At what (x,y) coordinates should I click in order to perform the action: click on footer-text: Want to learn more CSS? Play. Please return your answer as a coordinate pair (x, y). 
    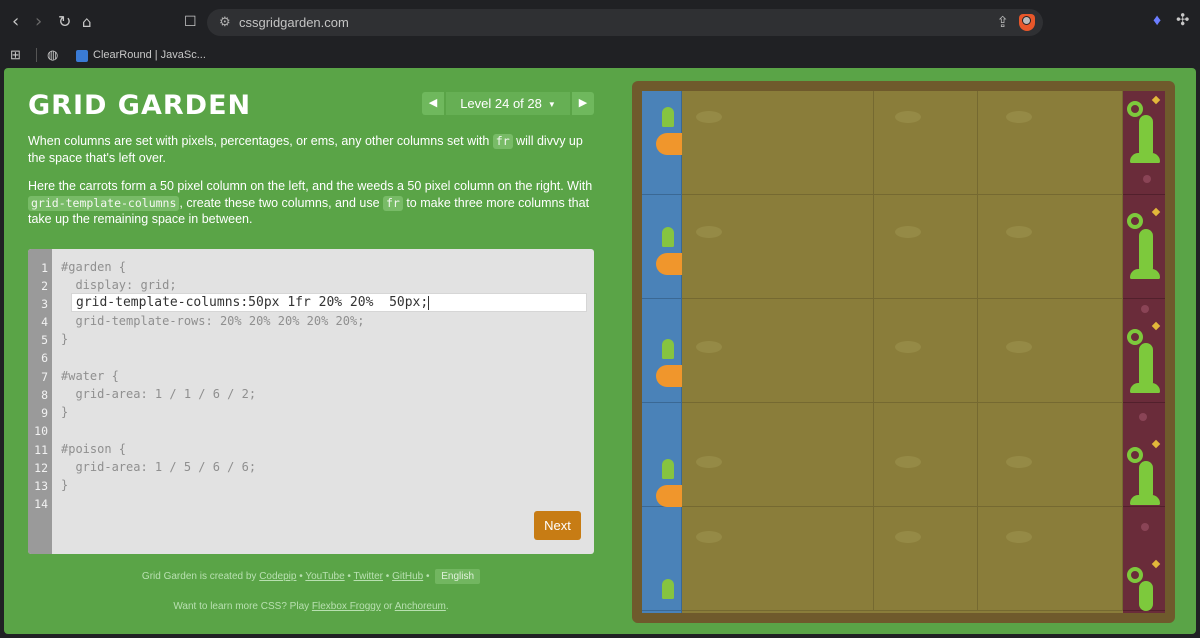
    Looking at the image, I should click on (241, 606).